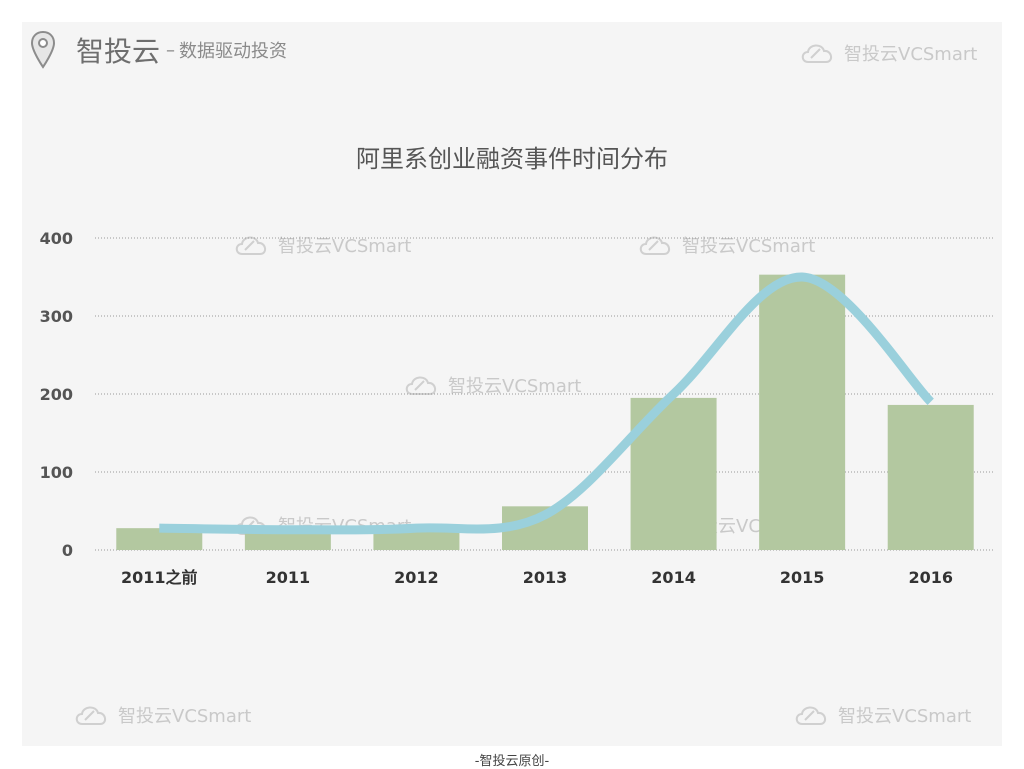  What do you see at coordinates (512, 761) in the screenshot?
I see `footer-note: -智投云原创-` at bounding box center [512, 761].